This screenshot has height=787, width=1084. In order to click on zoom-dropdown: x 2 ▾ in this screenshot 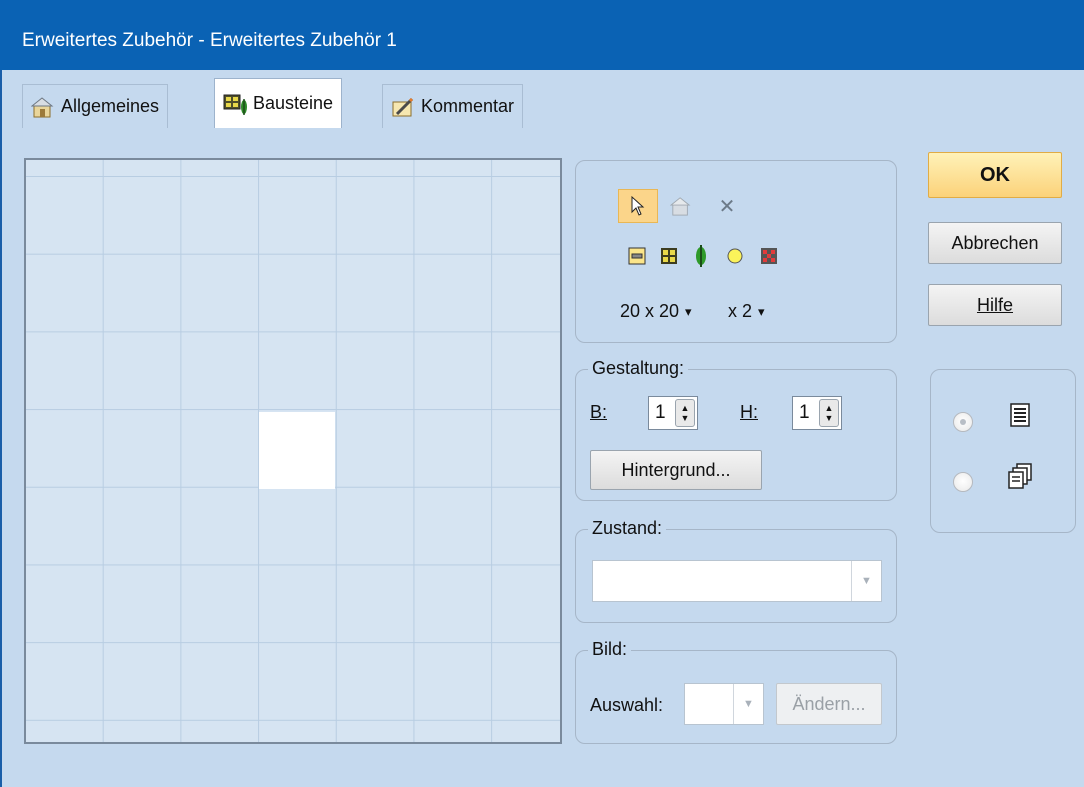, I will do `click(746, 311)`.